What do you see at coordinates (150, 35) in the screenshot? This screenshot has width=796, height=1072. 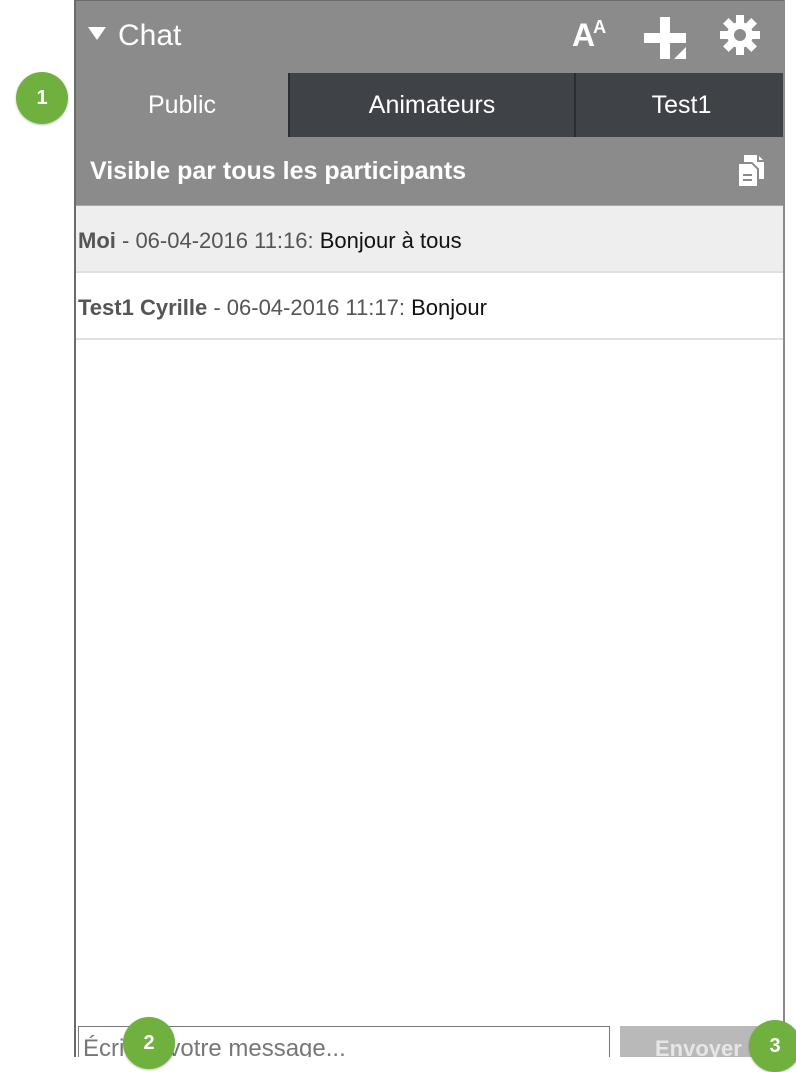 I see `chat-title: Chat` at bounding box center [150, 35].